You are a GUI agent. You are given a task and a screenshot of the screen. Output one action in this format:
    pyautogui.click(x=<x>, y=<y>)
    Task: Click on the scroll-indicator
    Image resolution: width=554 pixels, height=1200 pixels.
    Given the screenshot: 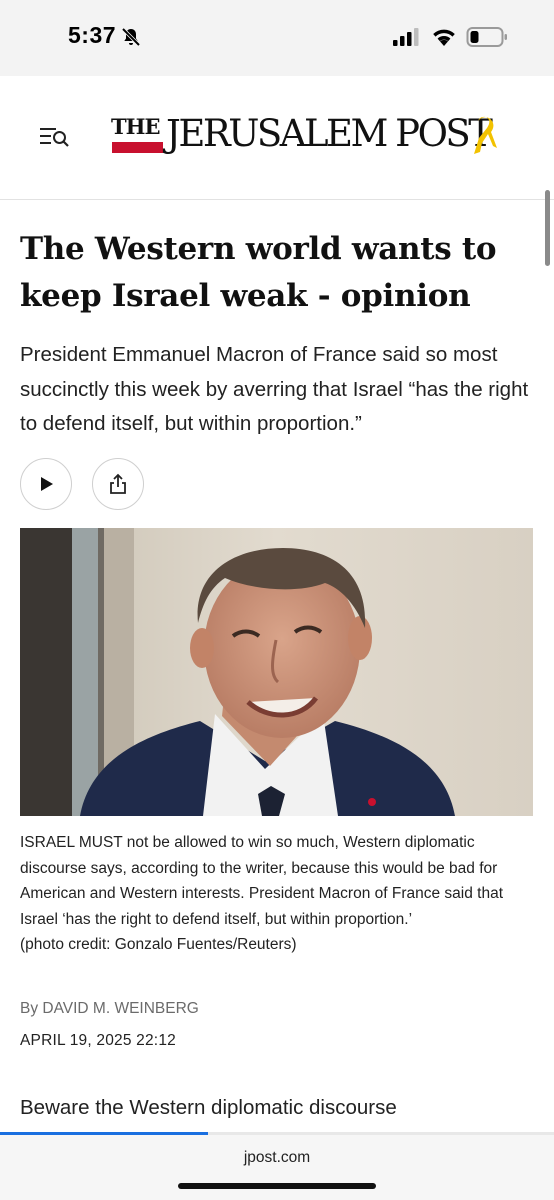 What is the action you would take?
    pyautogui.click(x=547, y=228)
    